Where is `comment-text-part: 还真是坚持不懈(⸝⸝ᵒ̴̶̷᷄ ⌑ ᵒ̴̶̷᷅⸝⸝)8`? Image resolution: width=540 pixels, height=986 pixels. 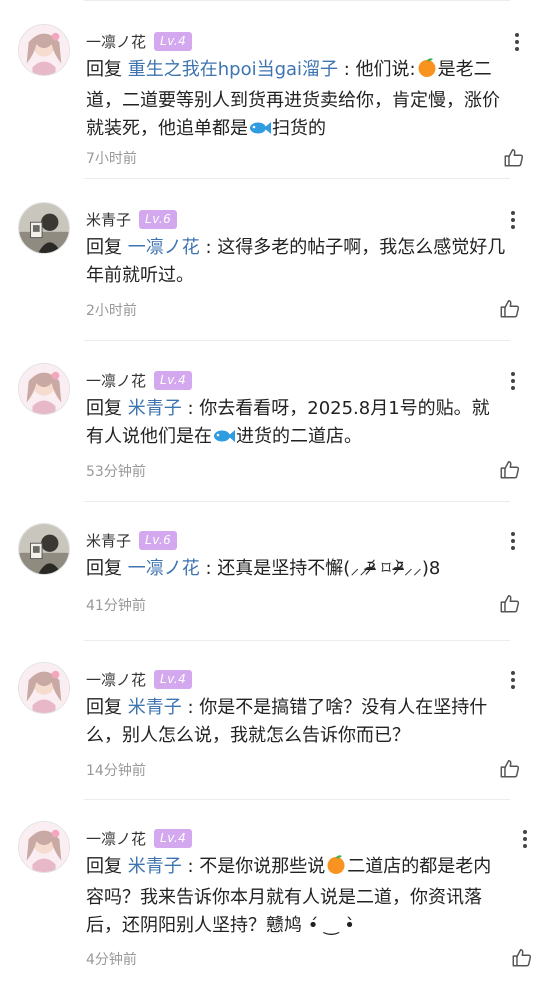 comment-text-part: 还真是坚持不懈(⸝⸝ᵒ̴̶̷᷄ ⌑ ᵒ̴̶̷᷅⸝⸝)8 is located at coordinates (329, 568).